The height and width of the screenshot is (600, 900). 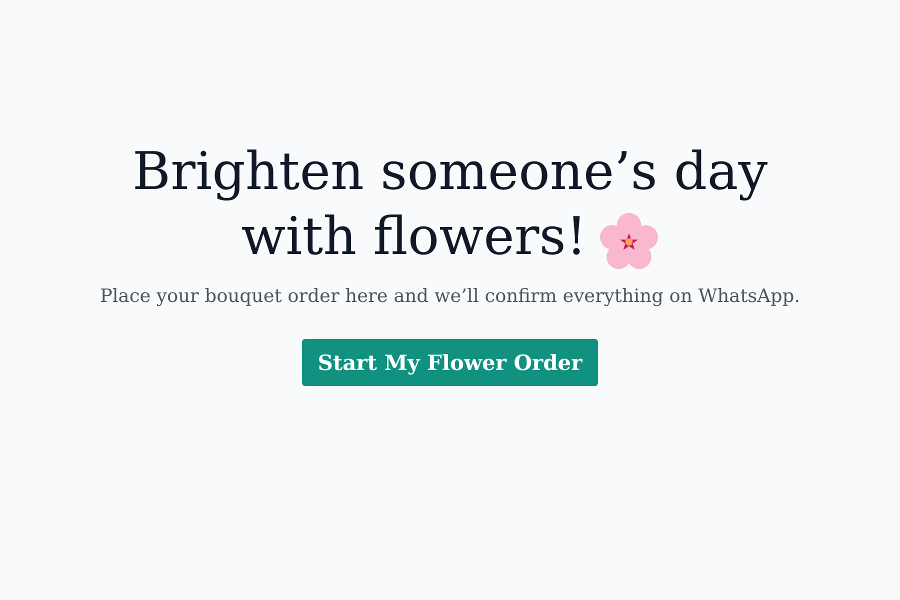 What do you see at coordinates (450, 296) in the screenshot?
I see `subtitle: Place your bouquet order here and we’ll confirm everything on WhatsApp.` at bounding box center [450, 296].